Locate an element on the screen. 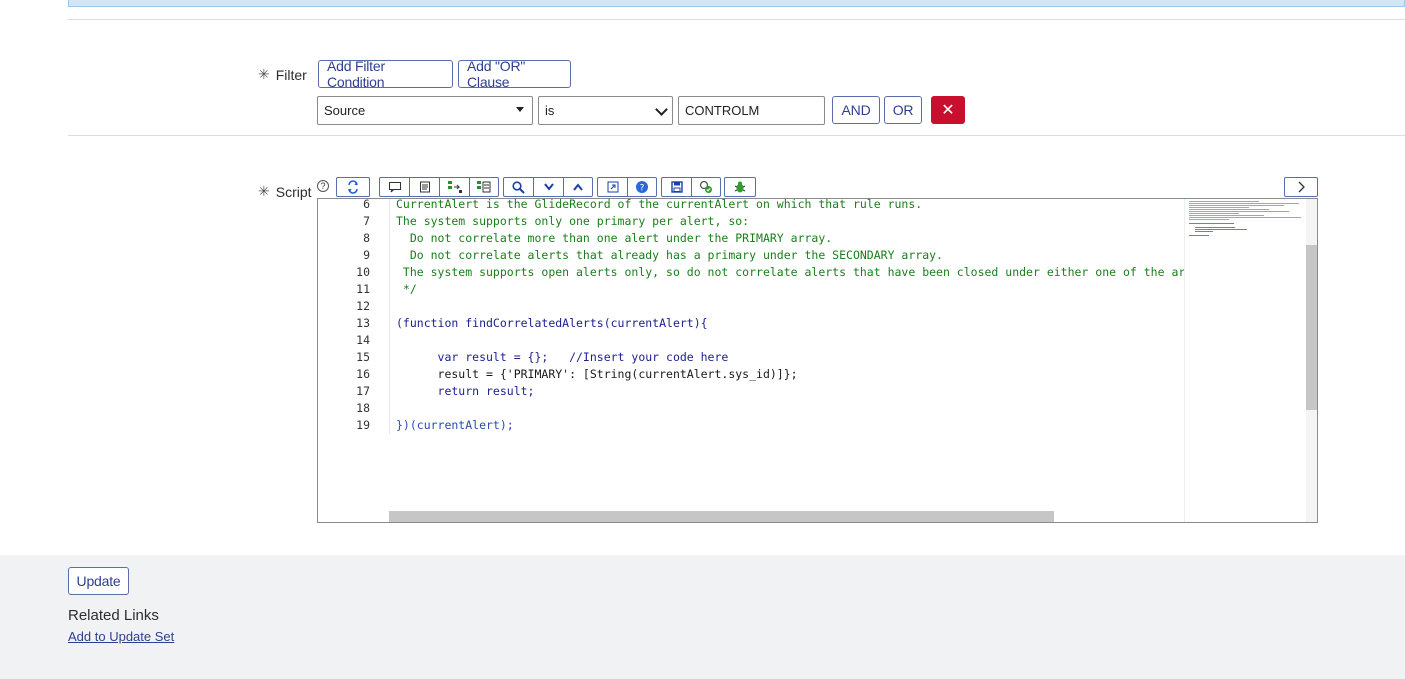  help-button: ? is located at coordinates (642, 187).